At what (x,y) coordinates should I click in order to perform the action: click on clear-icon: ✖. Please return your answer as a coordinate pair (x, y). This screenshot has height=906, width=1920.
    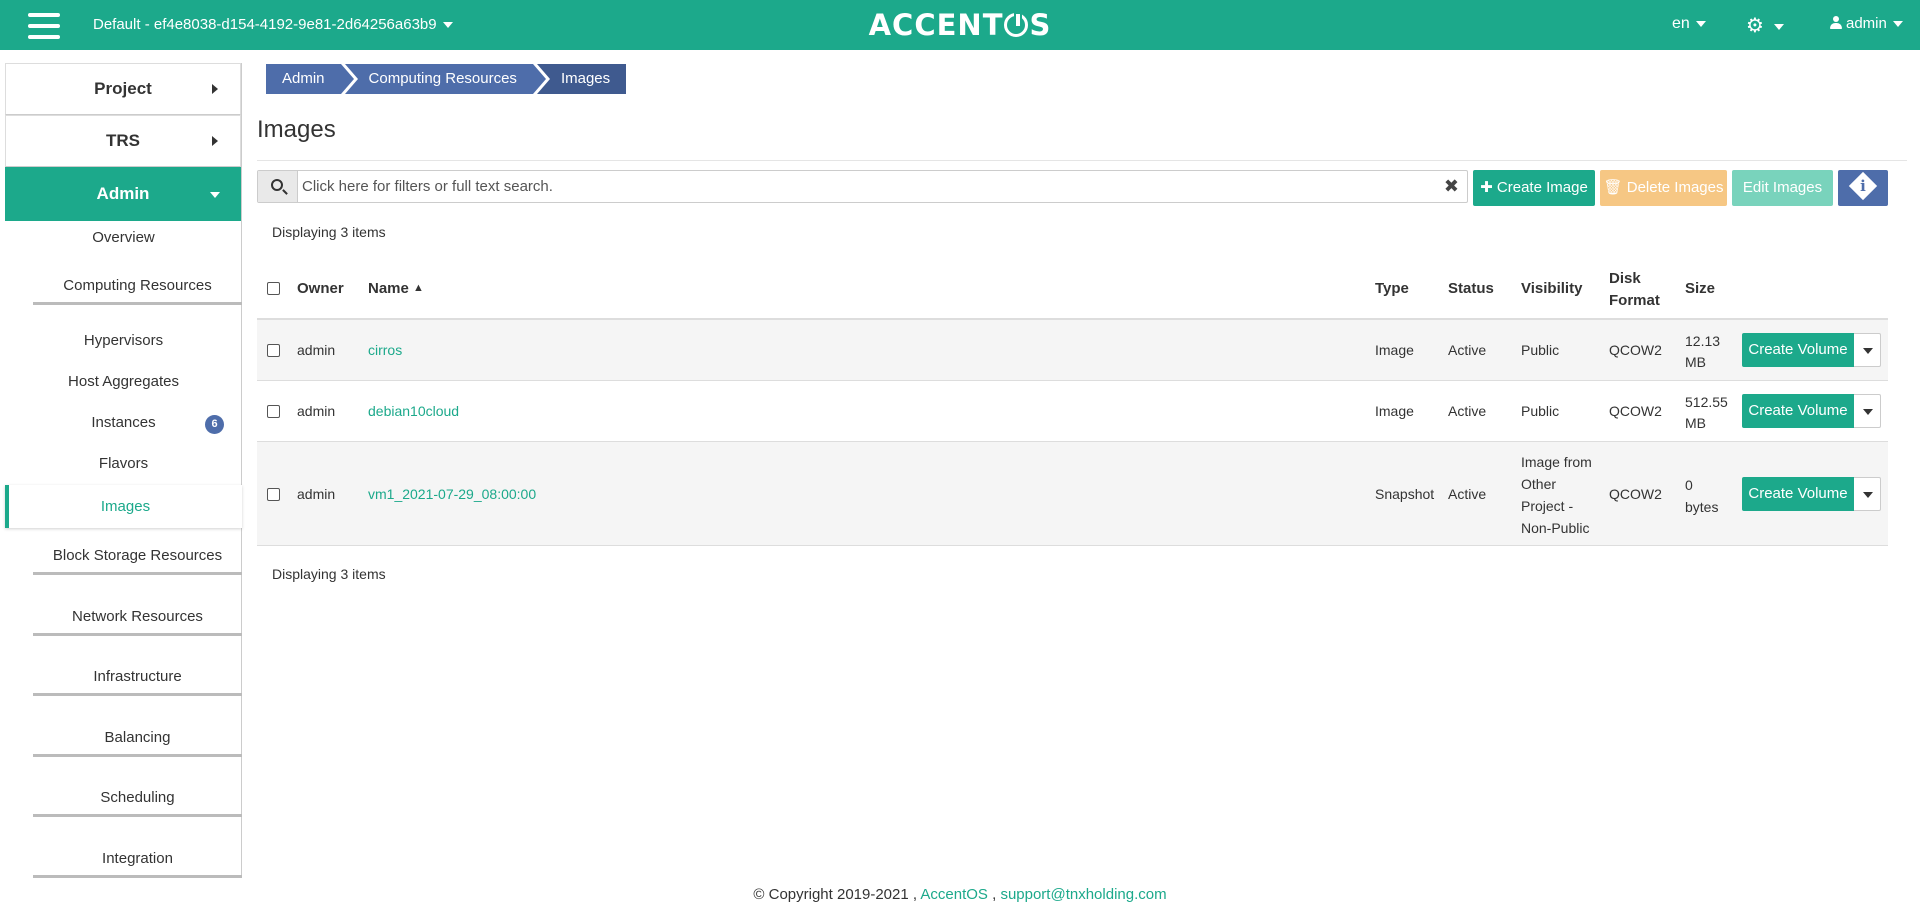
    Looking at the image, I should click on (1451, 186).